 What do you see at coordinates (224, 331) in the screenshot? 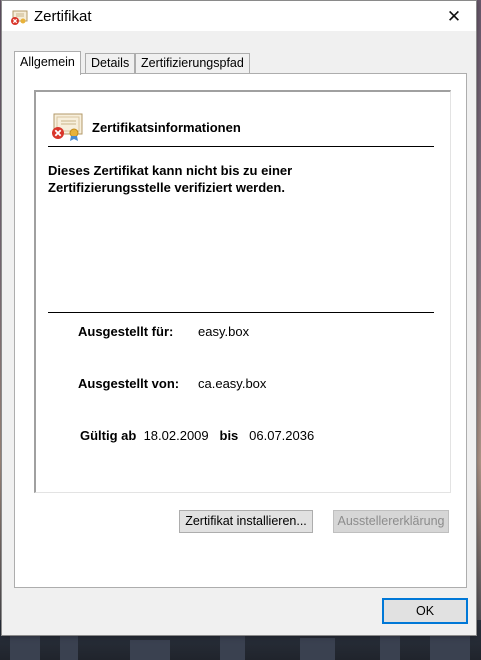
I see `issued-to-value: easy.box` at bounding box center [224, 331].